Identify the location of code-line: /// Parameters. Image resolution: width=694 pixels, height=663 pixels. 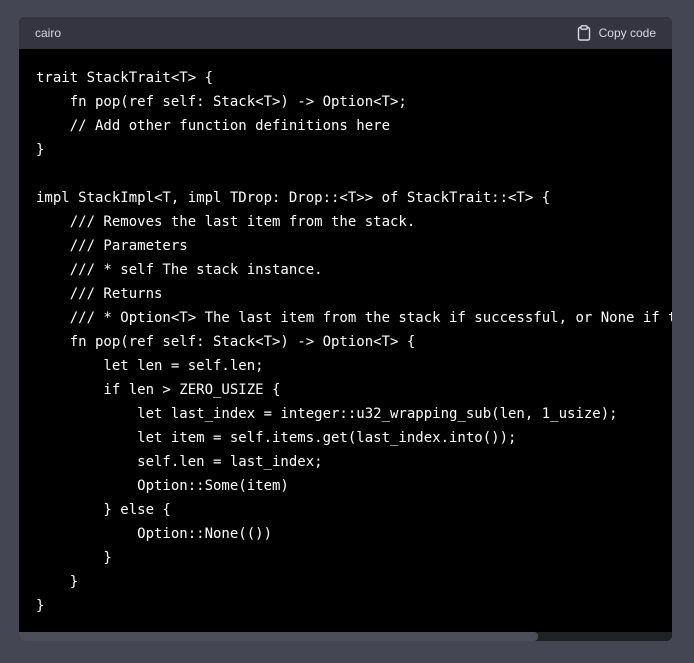
(112, 246).